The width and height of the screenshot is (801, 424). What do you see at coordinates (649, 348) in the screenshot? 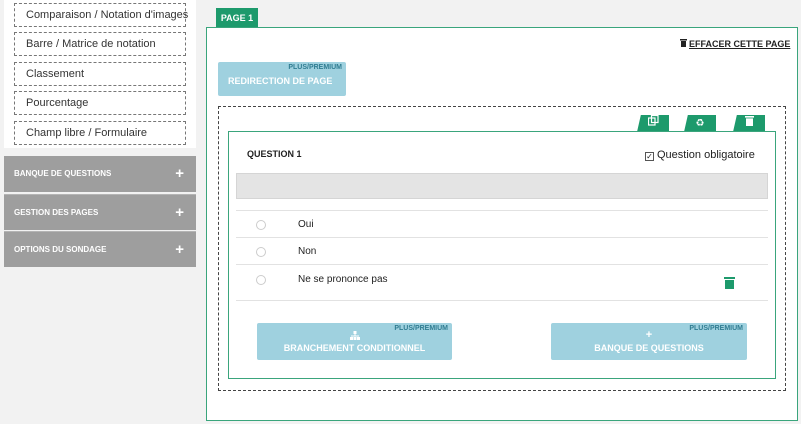
I see `question-bank-label: BANQUE DE QUESTIONS` at bounding box center [649, 348].